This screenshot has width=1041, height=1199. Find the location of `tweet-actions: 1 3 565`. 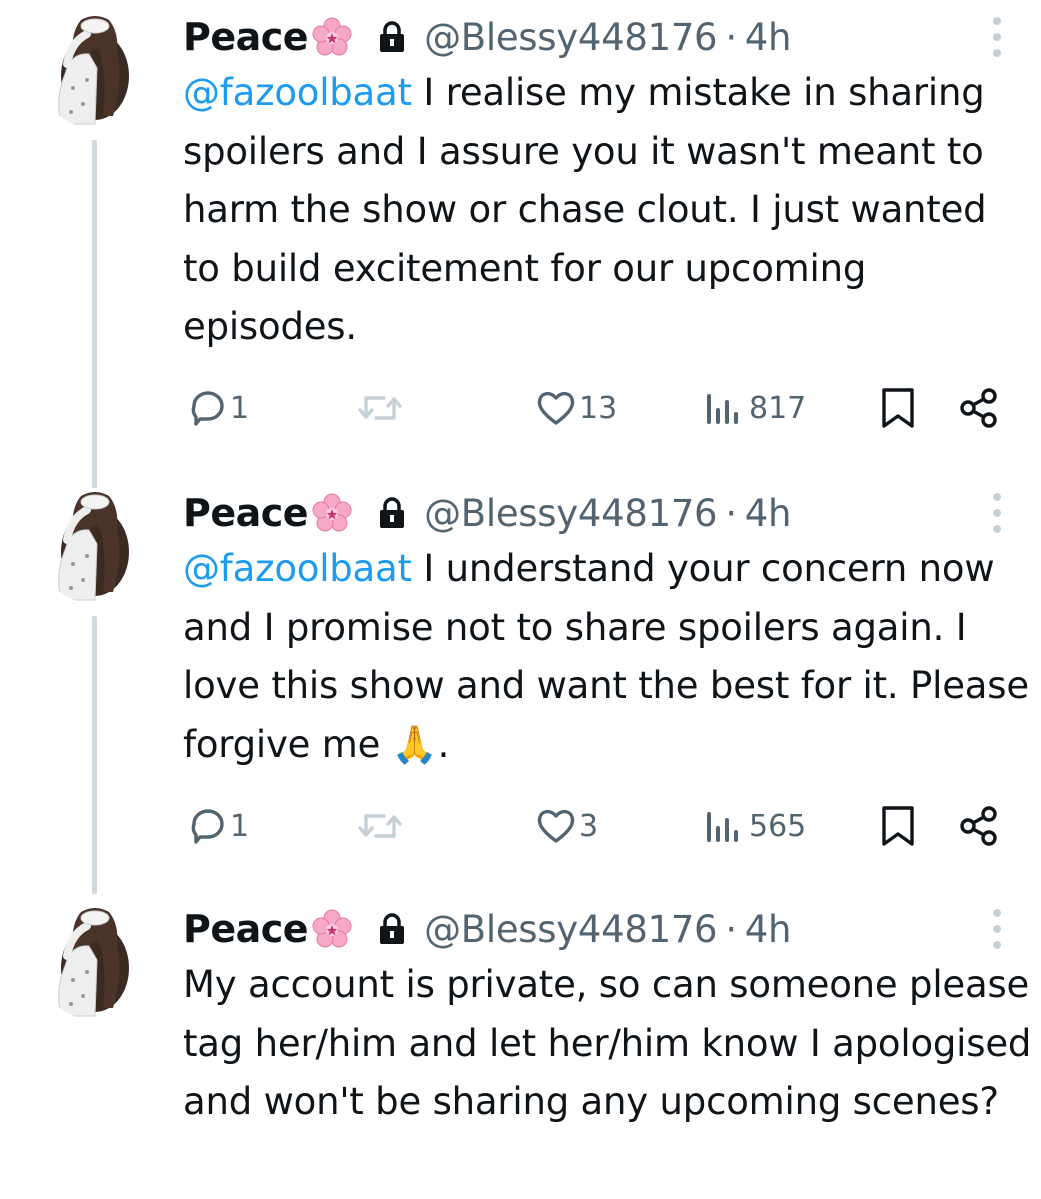

tweet-actions: 1 3 565 is located at coordinates (520, 826).